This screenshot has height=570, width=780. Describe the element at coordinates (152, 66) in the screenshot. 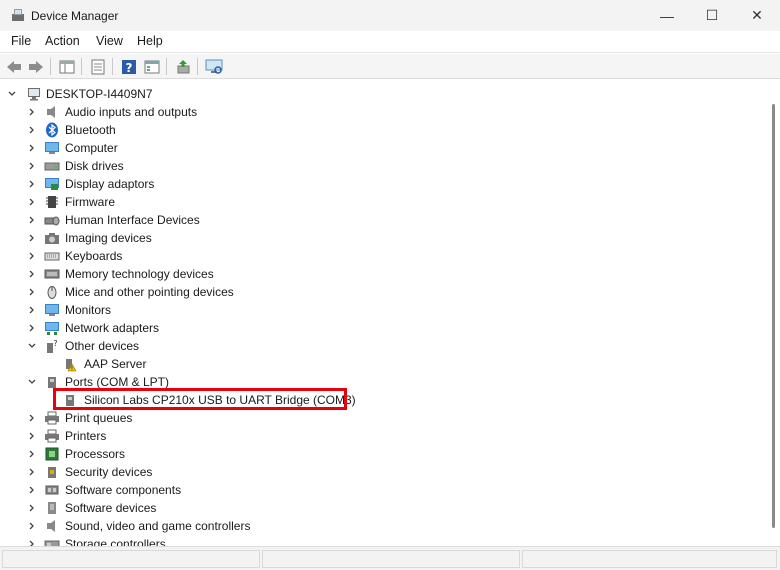

I see `view-button` at that location.